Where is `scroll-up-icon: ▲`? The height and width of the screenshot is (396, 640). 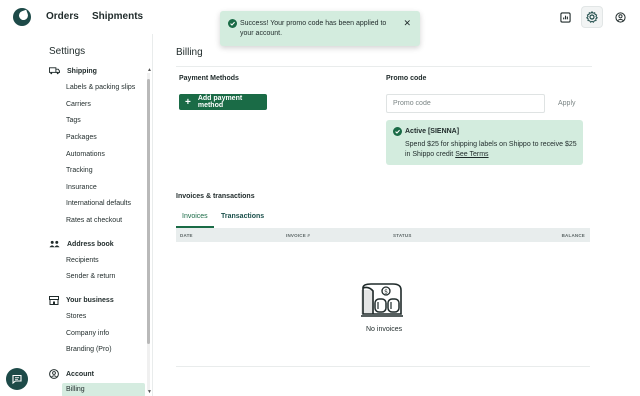
scroll-up-icon: ▲ is located at coordinates (149, 70).